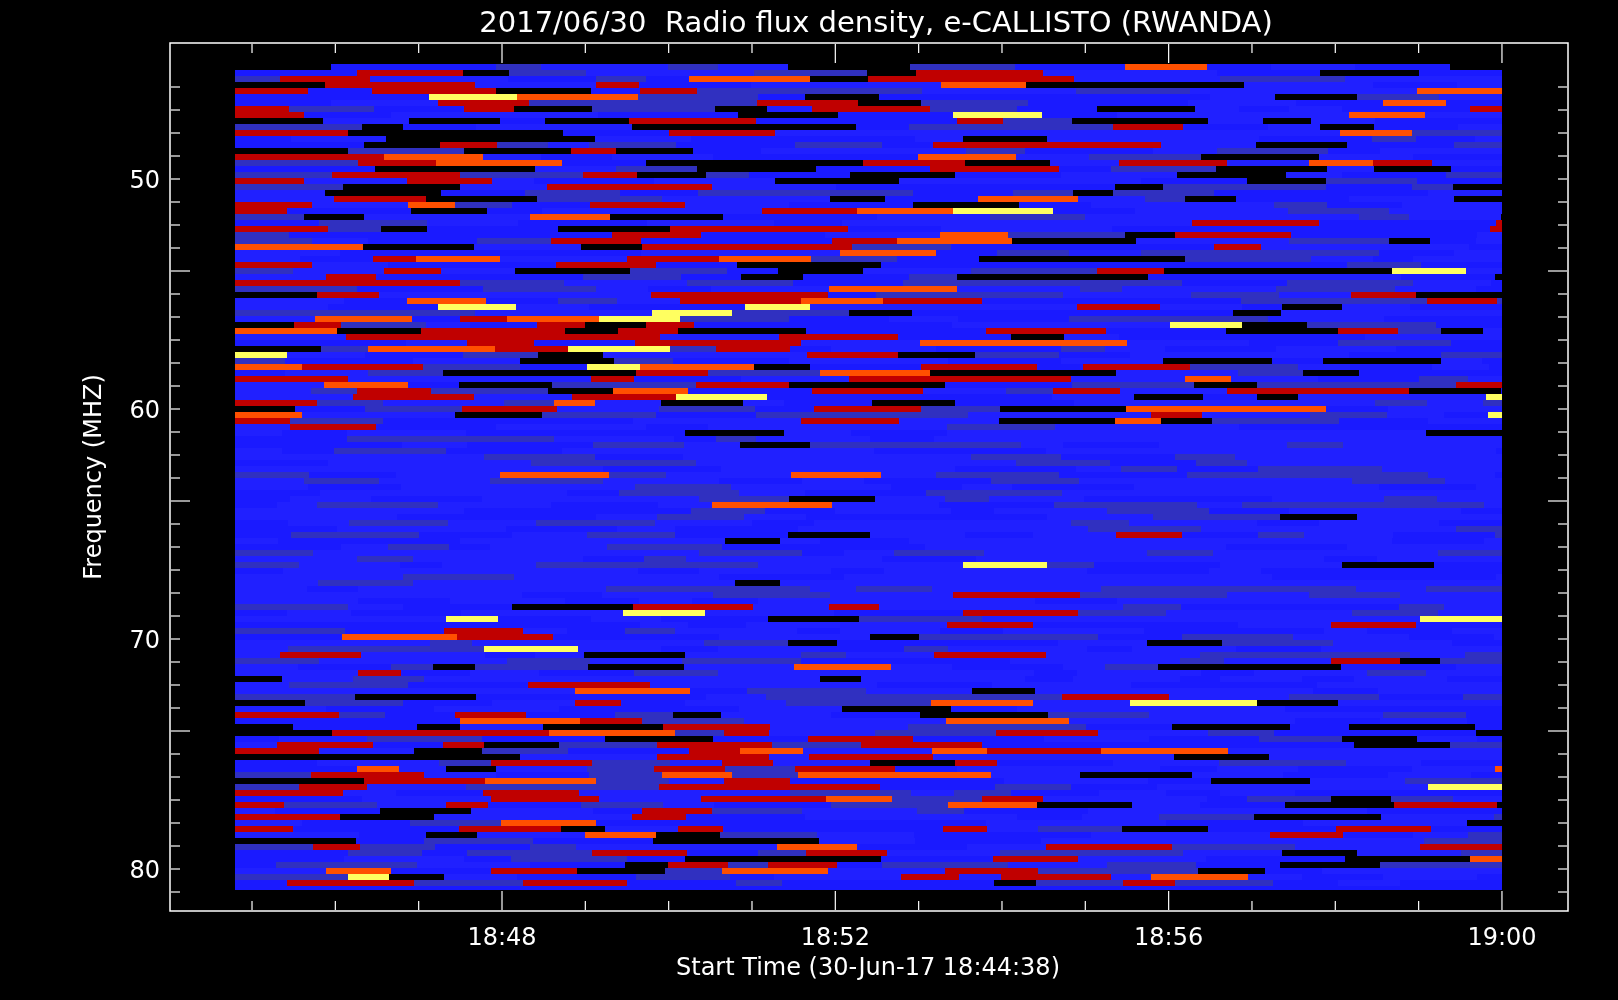  I want to click on x-tick-label: 18:56, so click(1169, 937).